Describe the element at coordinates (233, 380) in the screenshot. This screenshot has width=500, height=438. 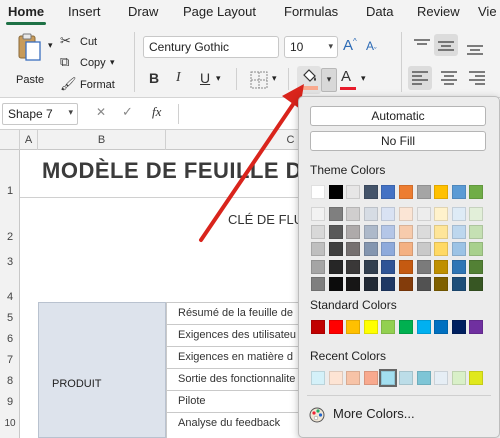
I see `table-row: Sortie des fonctionnalite` at that location.